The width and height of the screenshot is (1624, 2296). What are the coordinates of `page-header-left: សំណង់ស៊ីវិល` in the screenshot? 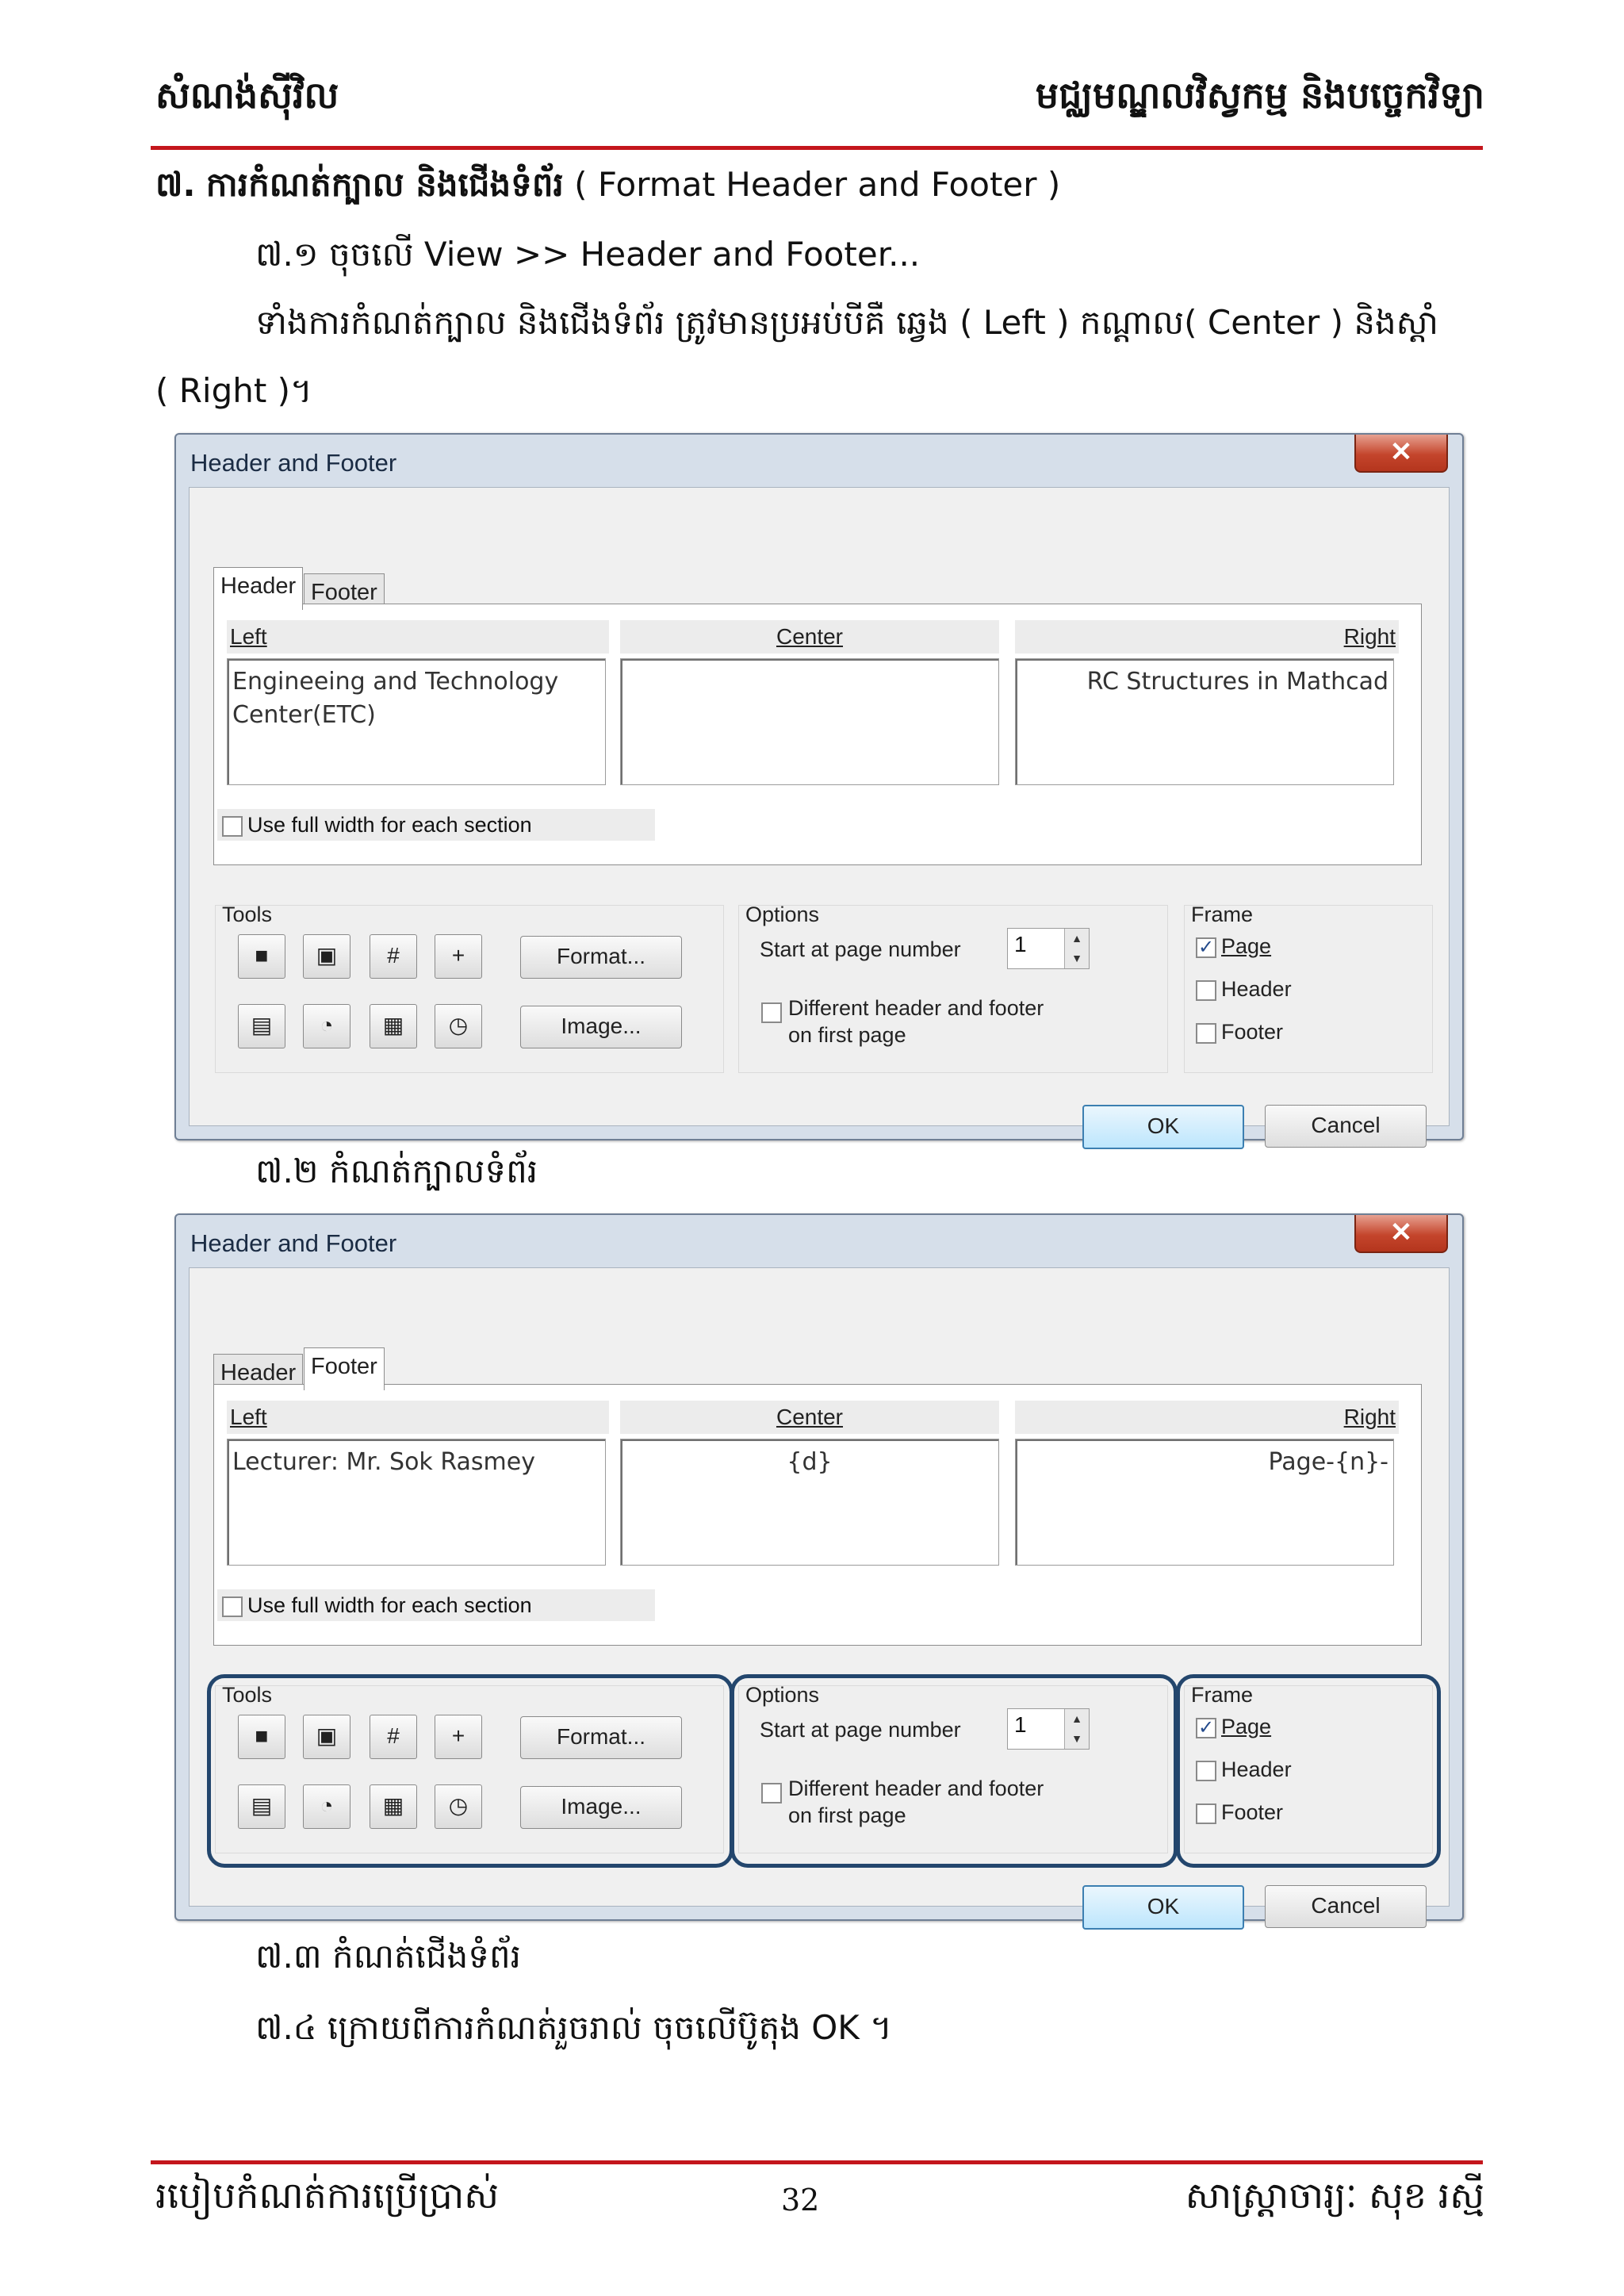 It's located at (247, 95).